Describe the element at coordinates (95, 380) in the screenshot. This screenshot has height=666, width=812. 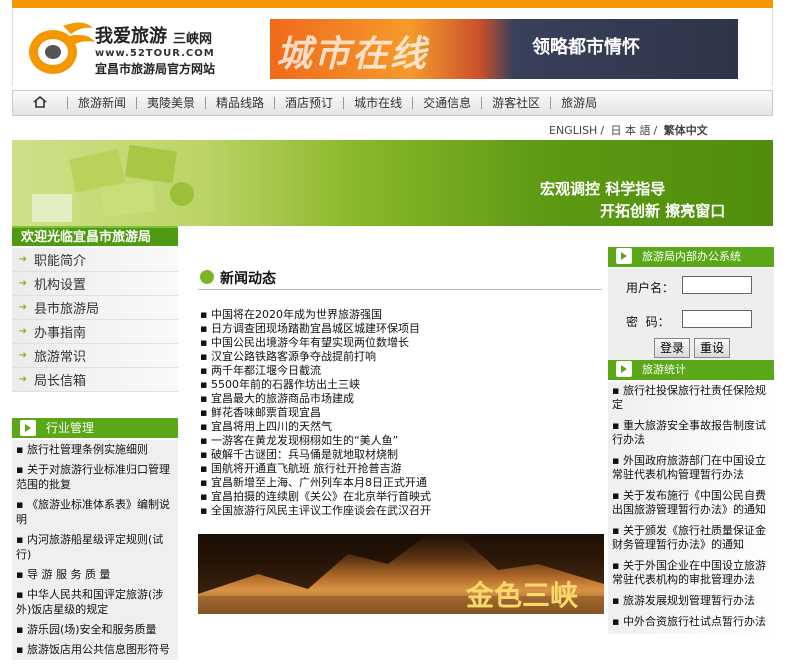
I see `left-menu-item-mailbox: ➜ 局长信箱` at that location.